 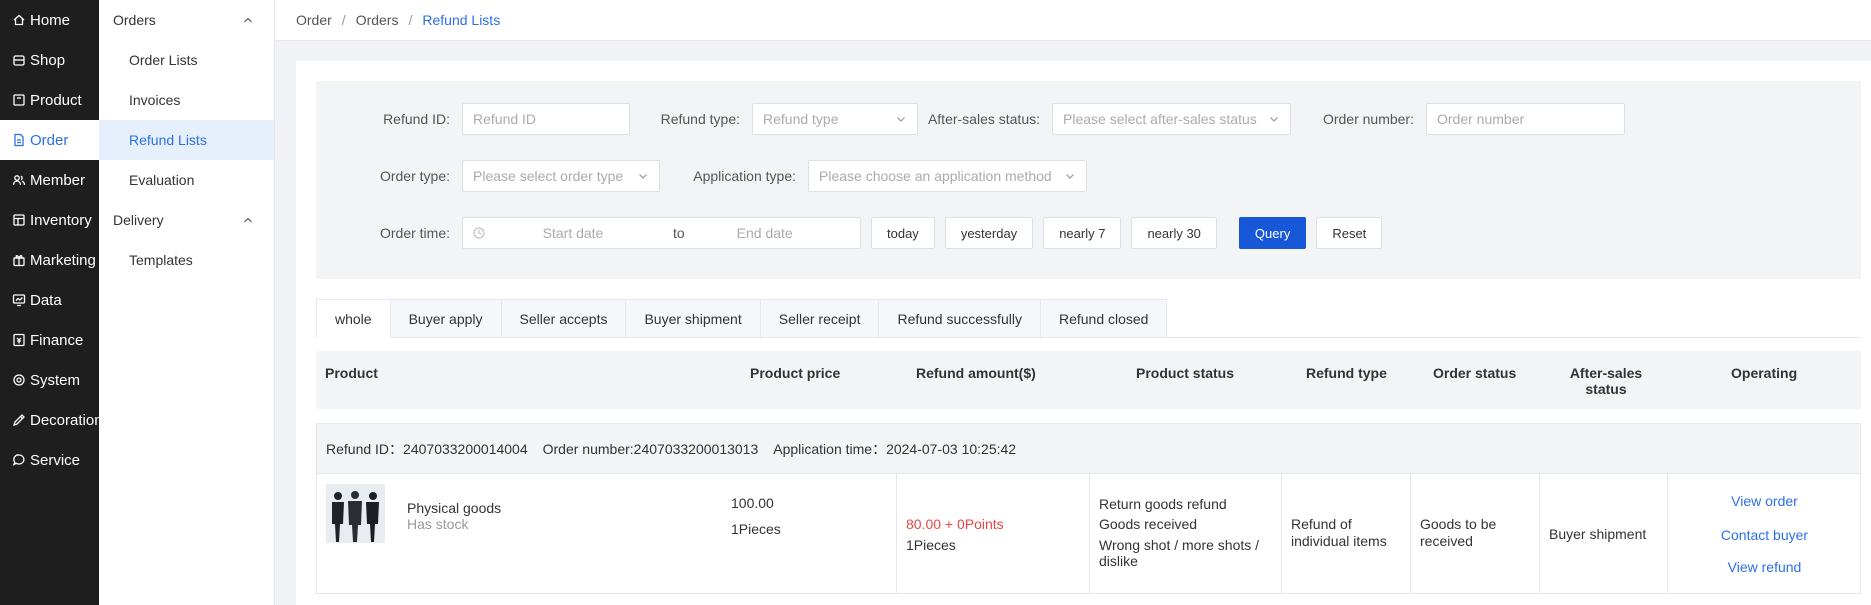 What do you see at coordinates (446, 318) in the screenshot?
I see `tab-buyer-apply: Buyer apply` at bounding box center [446, 318].